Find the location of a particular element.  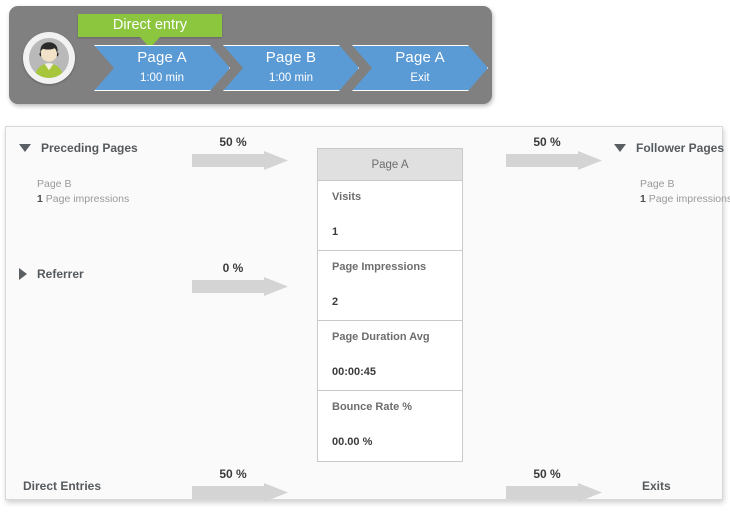

table-row: Bounce Rate % 00.00 % is located at coordinates (390, 426).